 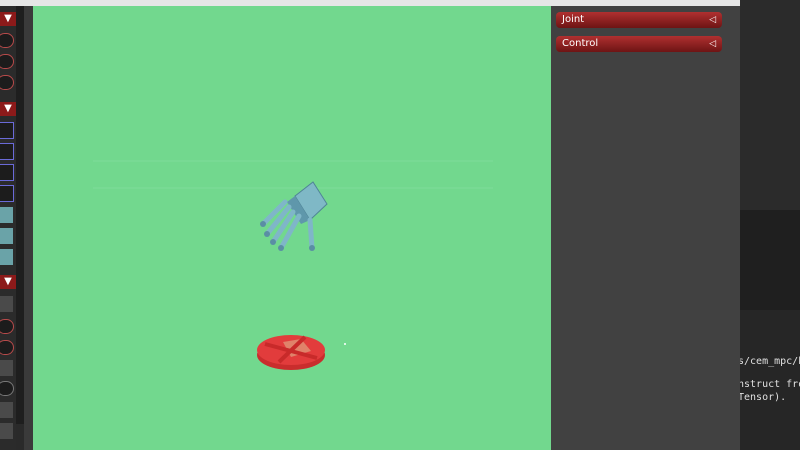 What do you see at coordinates (639, 20) in the screenshot?
I see `section-joint: Joint ◁` at bounding box center [639, 20].